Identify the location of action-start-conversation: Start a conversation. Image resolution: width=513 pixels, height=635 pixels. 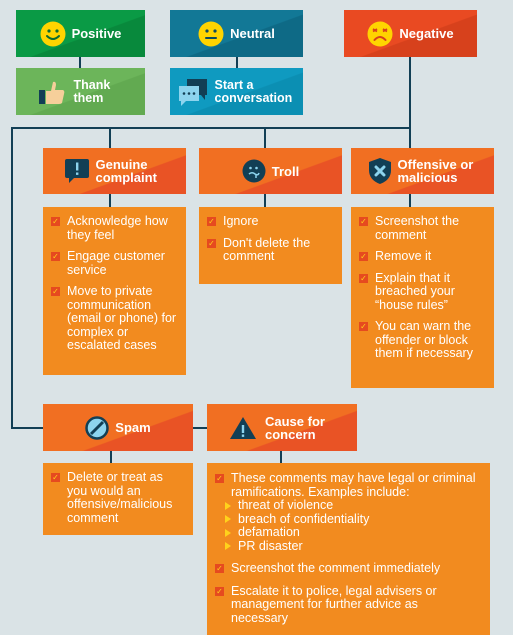
(236, 91).